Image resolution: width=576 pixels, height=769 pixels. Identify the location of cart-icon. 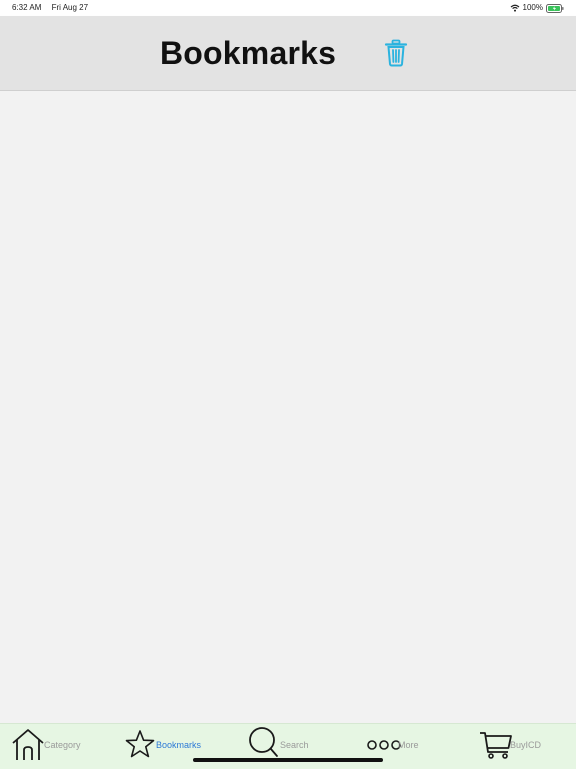
(496, 743).